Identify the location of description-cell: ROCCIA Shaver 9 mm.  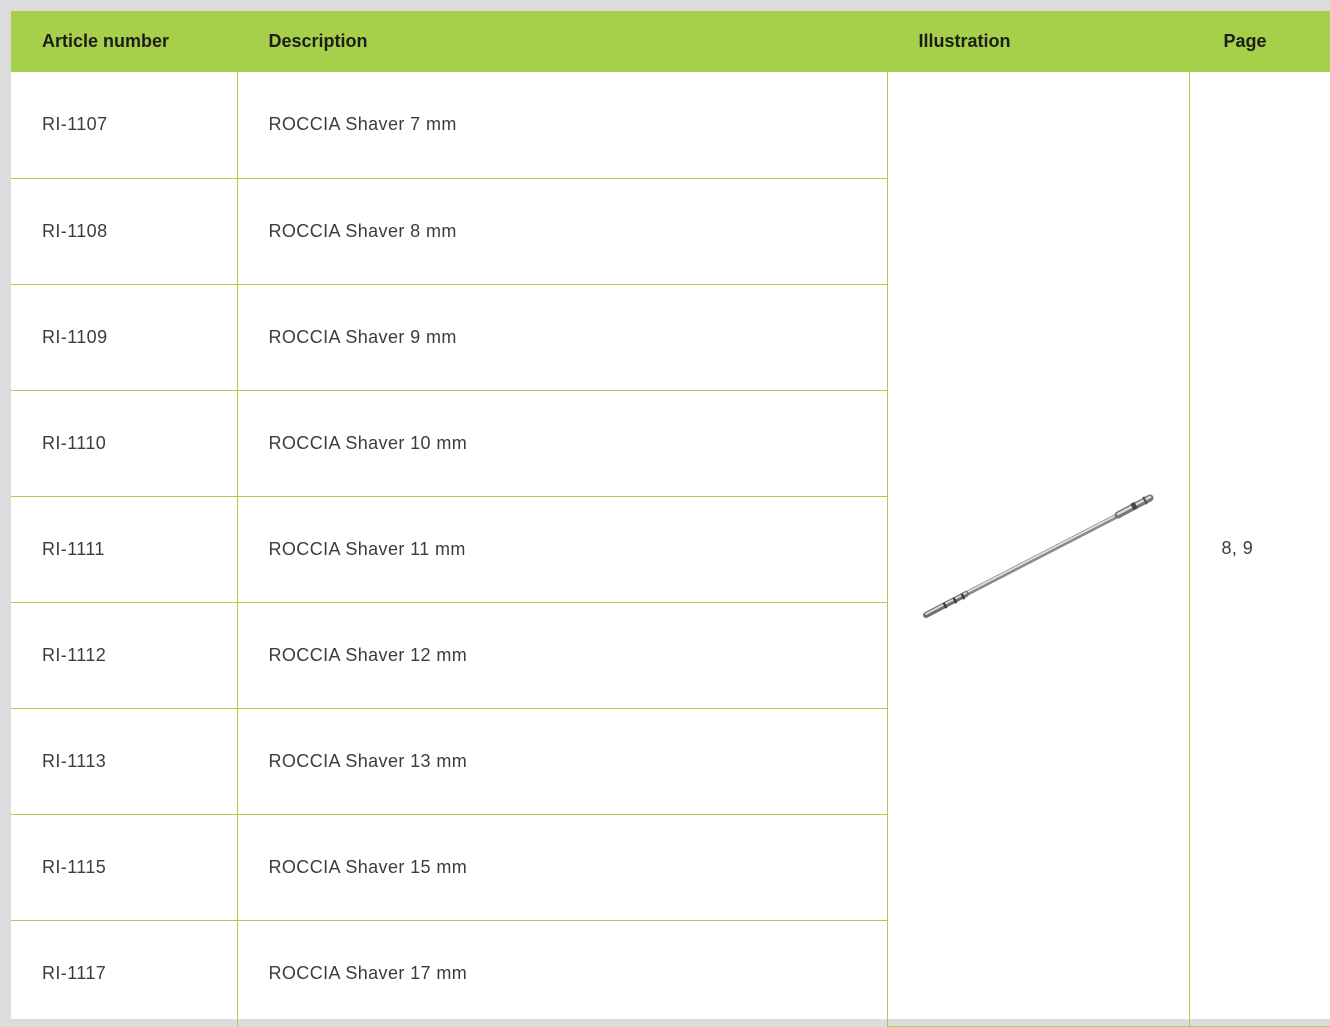
(562, 337).